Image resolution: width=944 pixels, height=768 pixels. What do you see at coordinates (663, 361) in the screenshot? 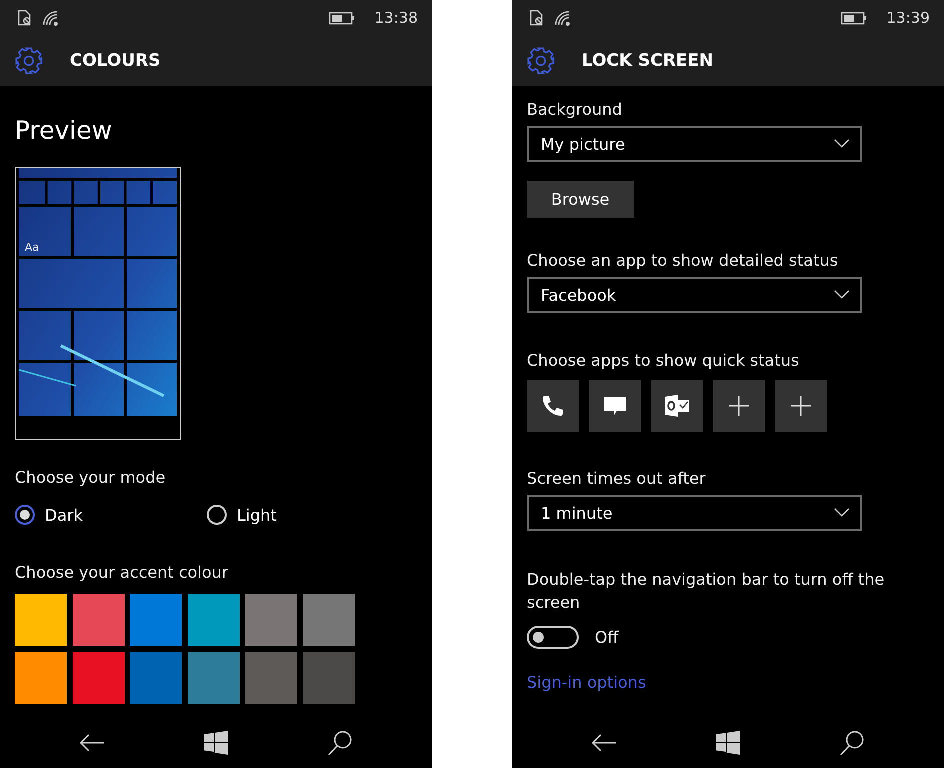
I see `quick-status-label: Choose apps to show quick status` at bounding box center [663, 361].